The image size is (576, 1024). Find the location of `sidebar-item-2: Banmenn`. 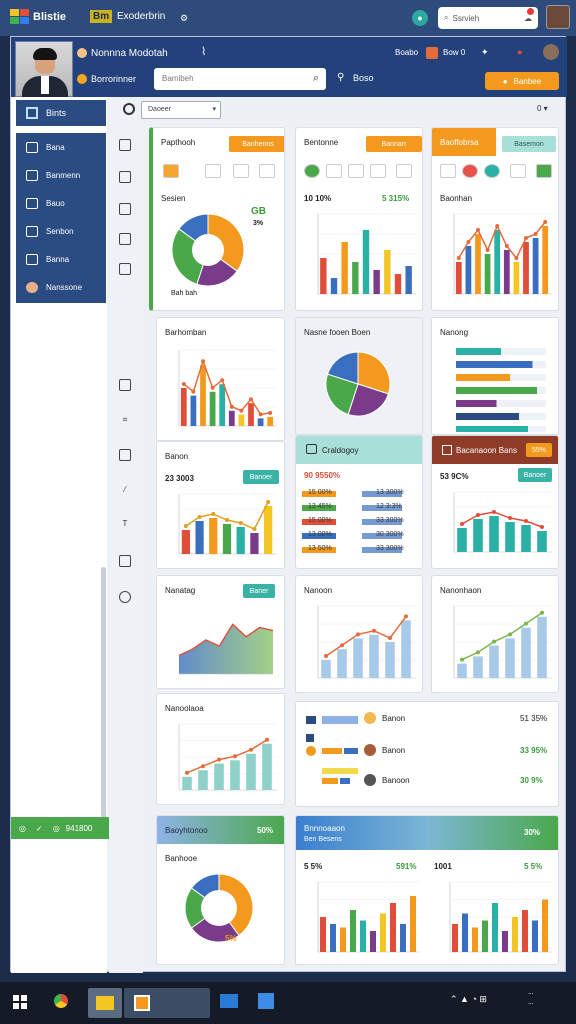

sidebar-item-2: Banmenn is located at coordinates (61, 176).